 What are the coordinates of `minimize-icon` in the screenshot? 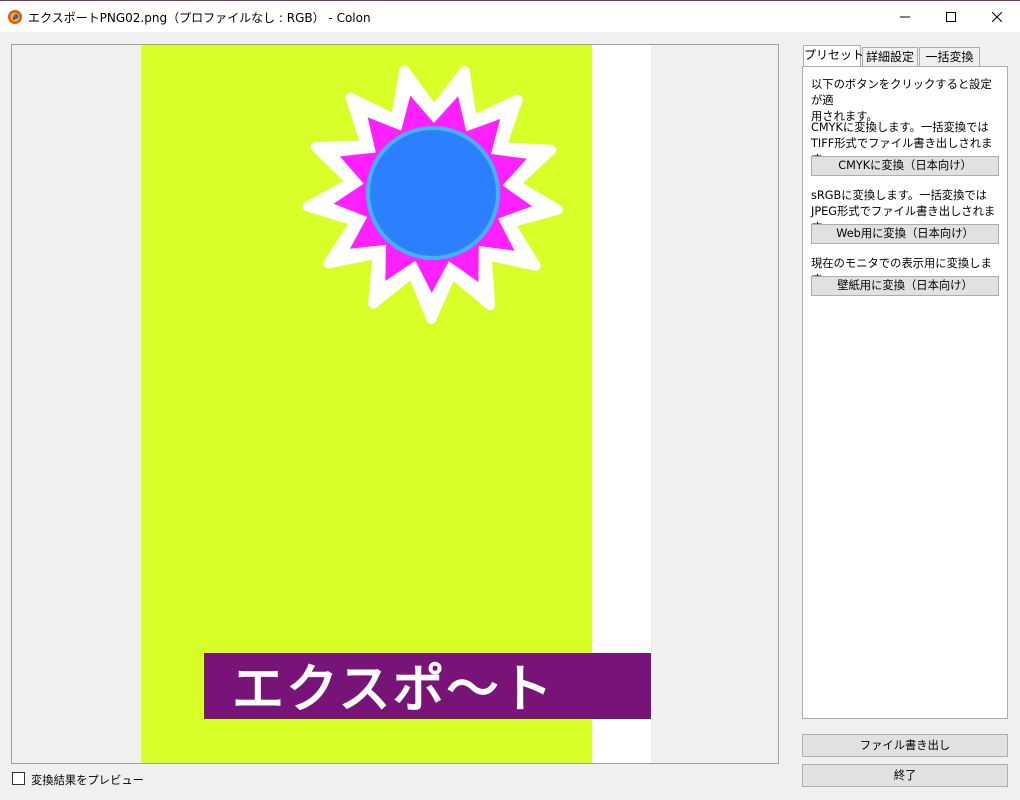 It's located at (905, 16).